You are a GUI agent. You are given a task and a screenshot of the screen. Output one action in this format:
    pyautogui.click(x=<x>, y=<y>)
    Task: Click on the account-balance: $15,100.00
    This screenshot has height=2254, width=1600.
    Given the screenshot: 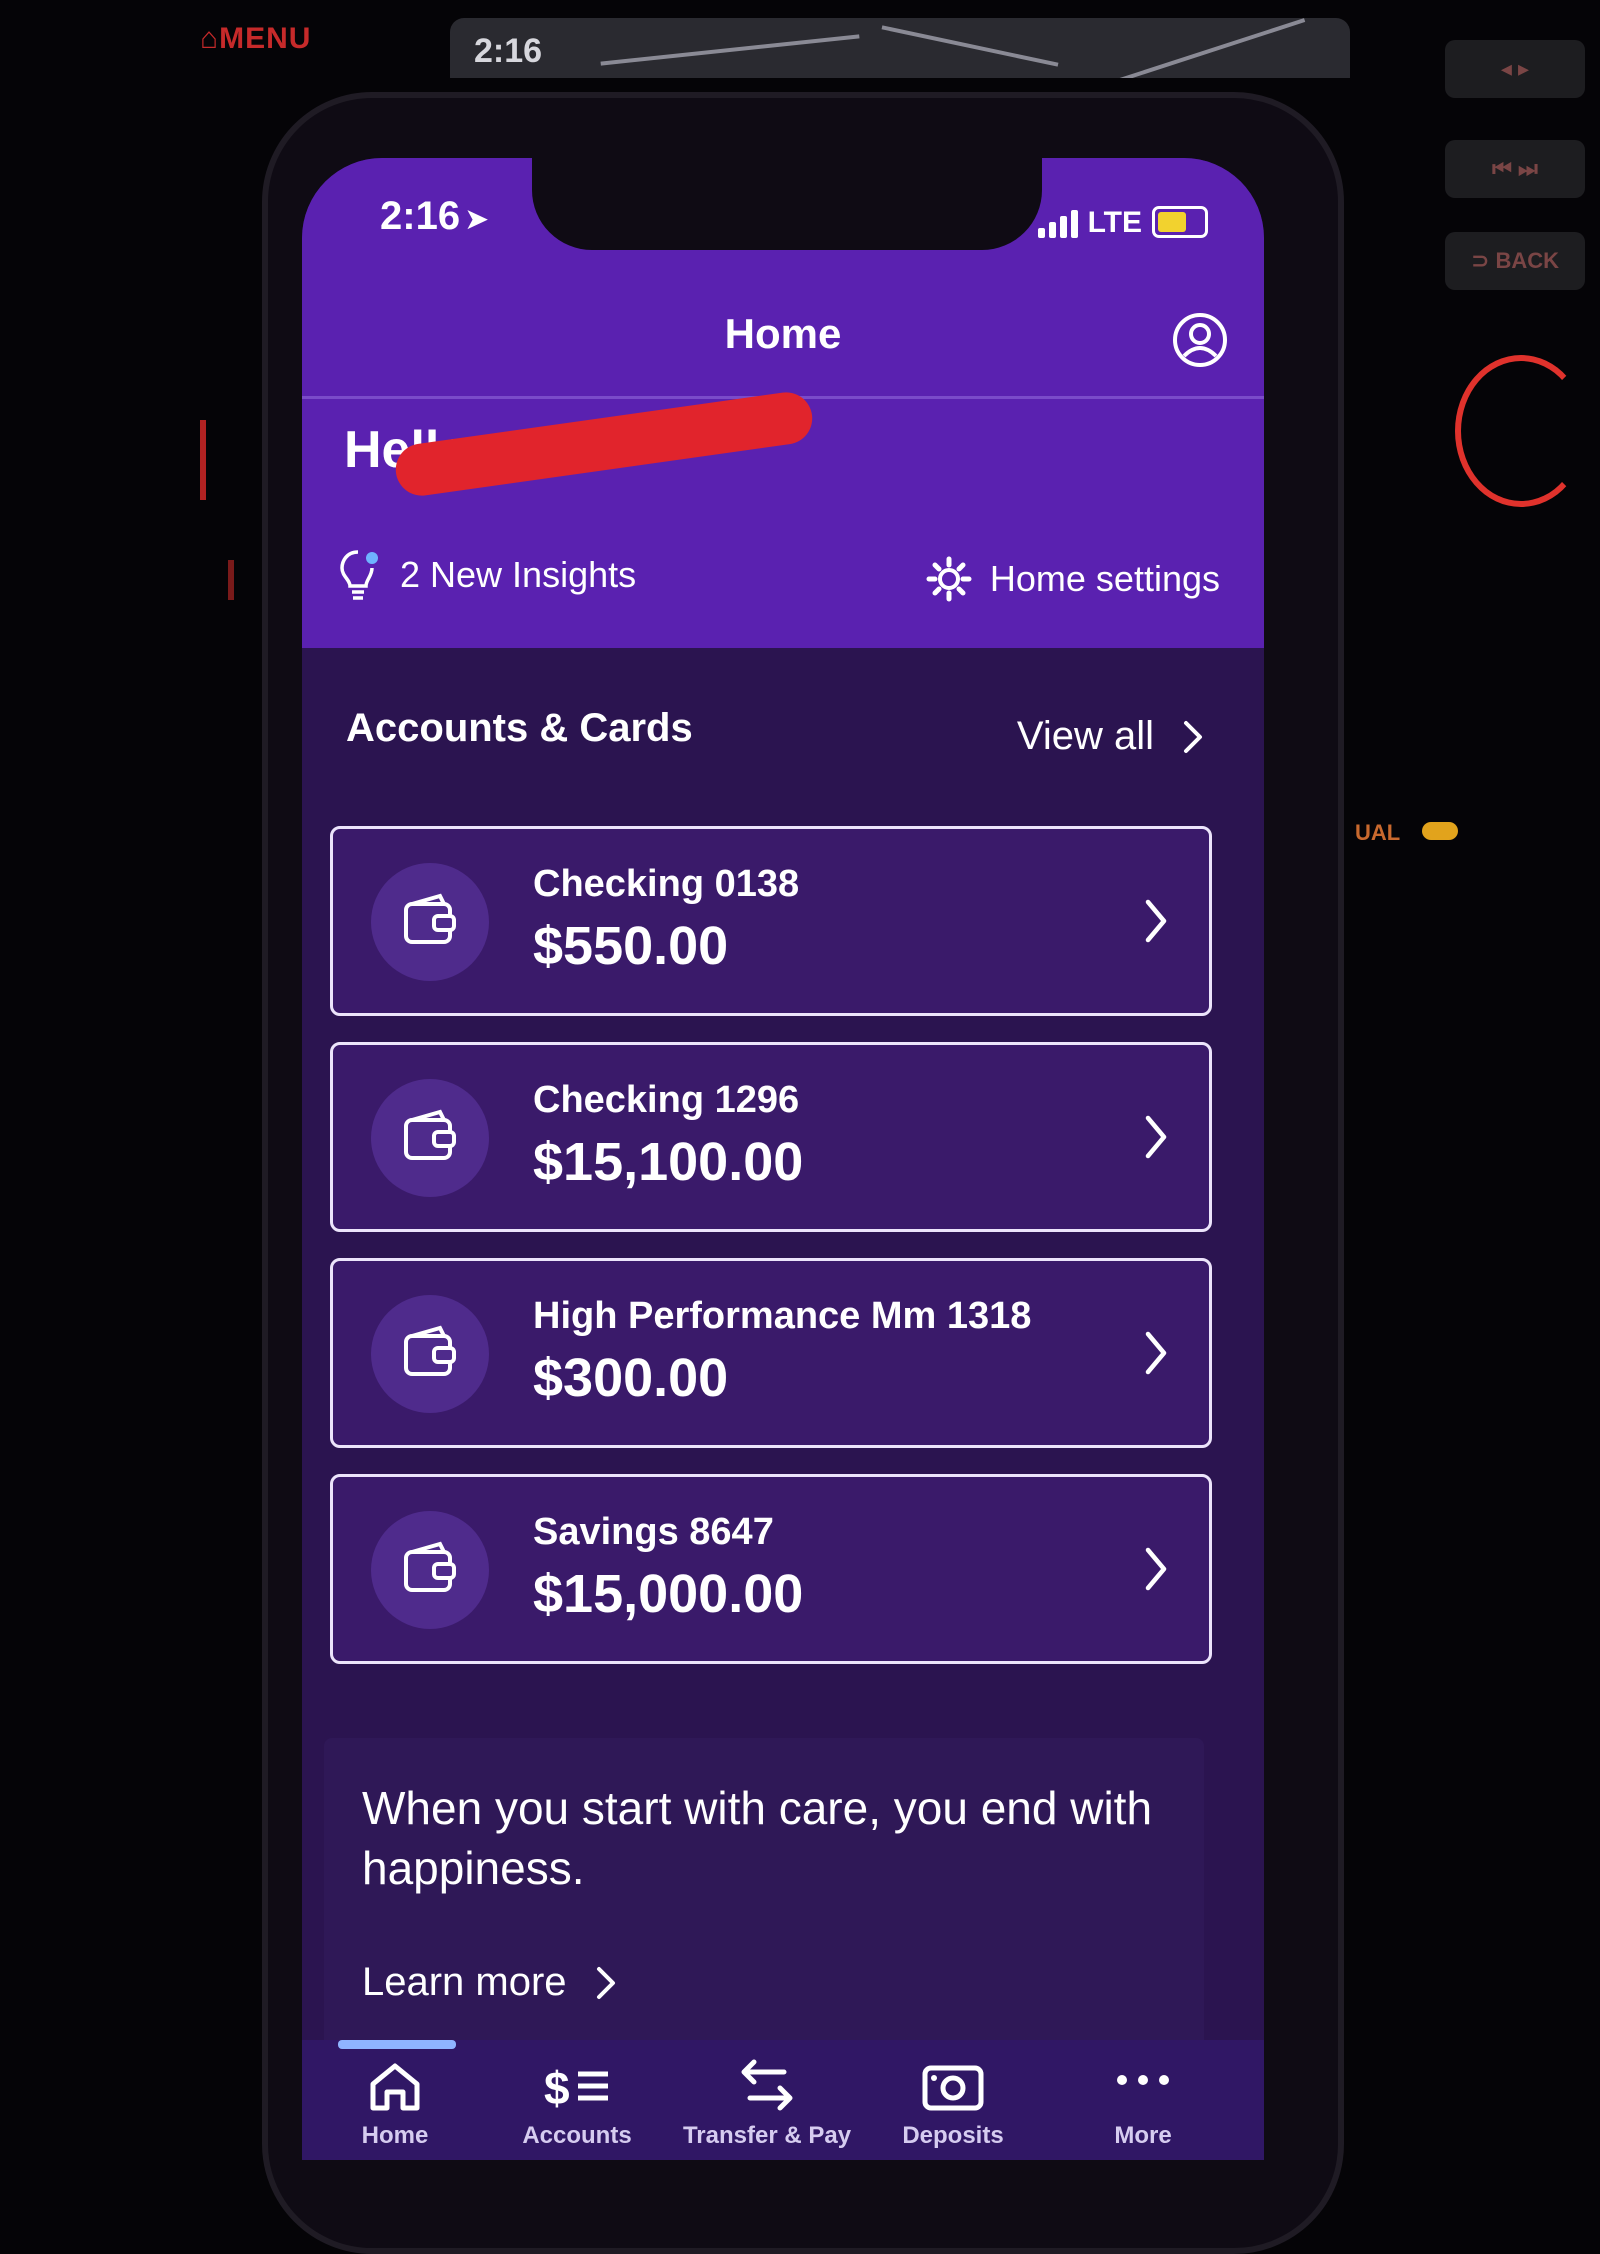 What is the action you would take?
    pyautogui.click(x=668, y=1162)
    